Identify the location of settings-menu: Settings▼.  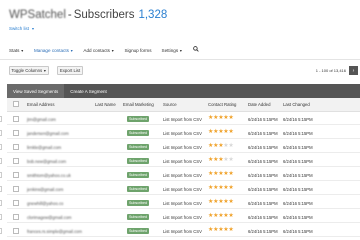
(172, 50).